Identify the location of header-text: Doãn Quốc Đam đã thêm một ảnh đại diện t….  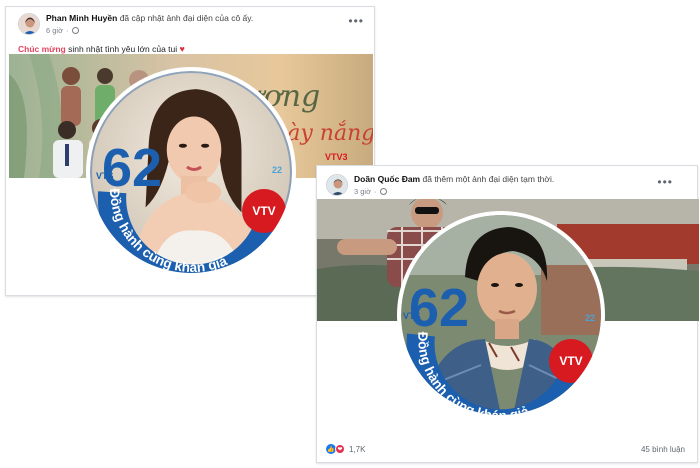
(454, 185).